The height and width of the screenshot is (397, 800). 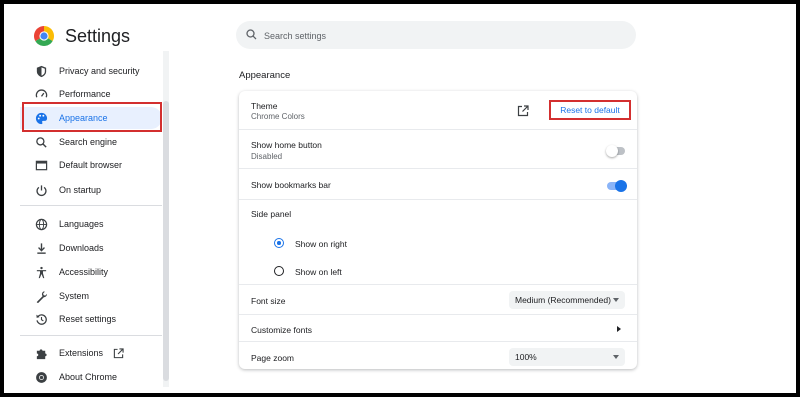 I want to click on sidebar-item-label: Accessibility, so click(x=84, y=272).